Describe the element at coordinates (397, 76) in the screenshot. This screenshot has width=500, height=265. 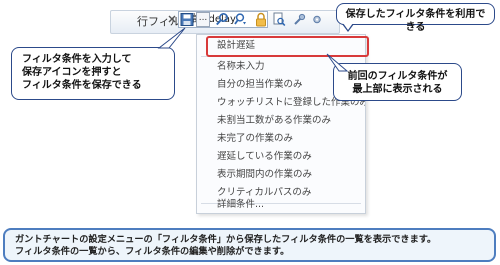
I see `callout-line: 前回のフィルタ条件が` at that location.